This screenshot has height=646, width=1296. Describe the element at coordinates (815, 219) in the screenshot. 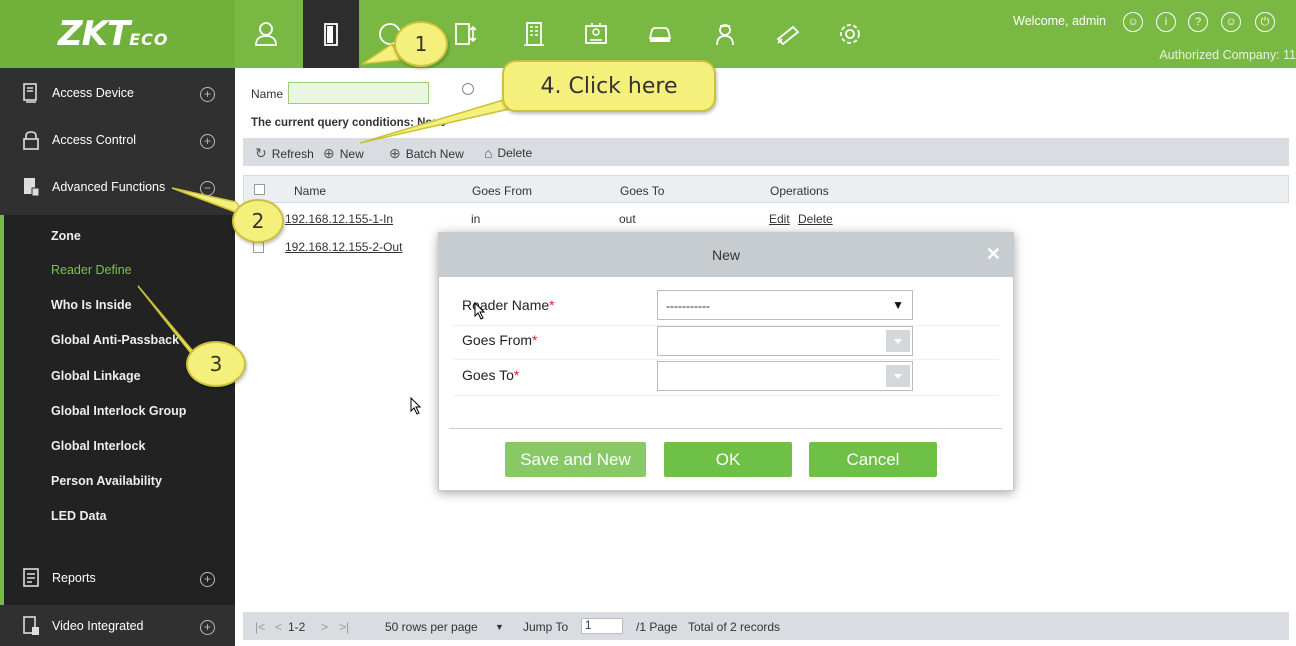

I see `delete-link: Delete` at that location.